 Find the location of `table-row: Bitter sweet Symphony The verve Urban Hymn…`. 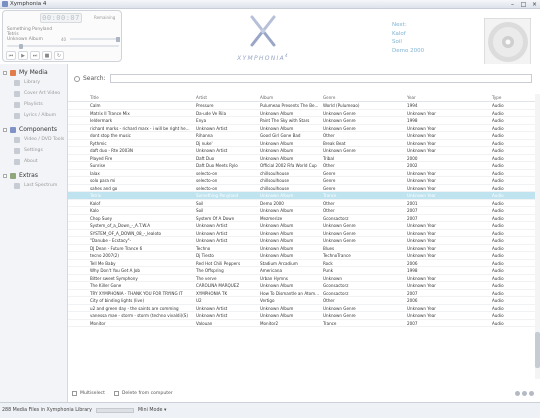

table-row: Bitter sweet Symphony The verve Urban Hymn… is located at coordinates (304, 278).